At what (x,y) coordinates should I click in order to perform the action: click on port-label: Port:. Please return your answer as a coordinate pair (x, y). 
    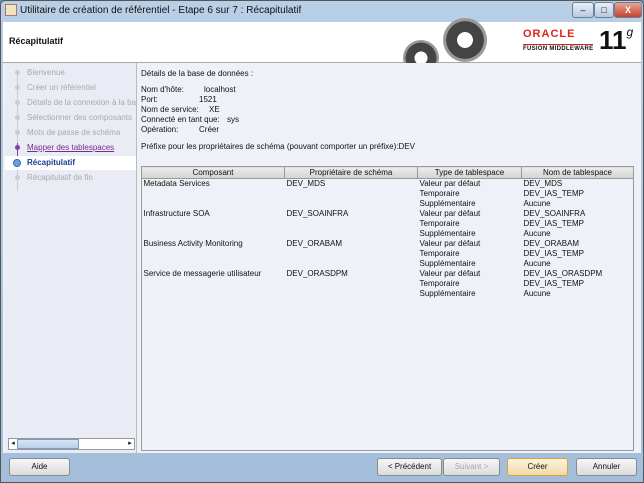
    Looking at the image, I should click on (149, 99).